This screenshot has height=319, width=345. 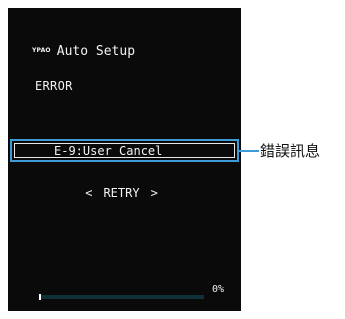 I want to click on retry-selector: < RETRY >, so click(x=121, y=193).